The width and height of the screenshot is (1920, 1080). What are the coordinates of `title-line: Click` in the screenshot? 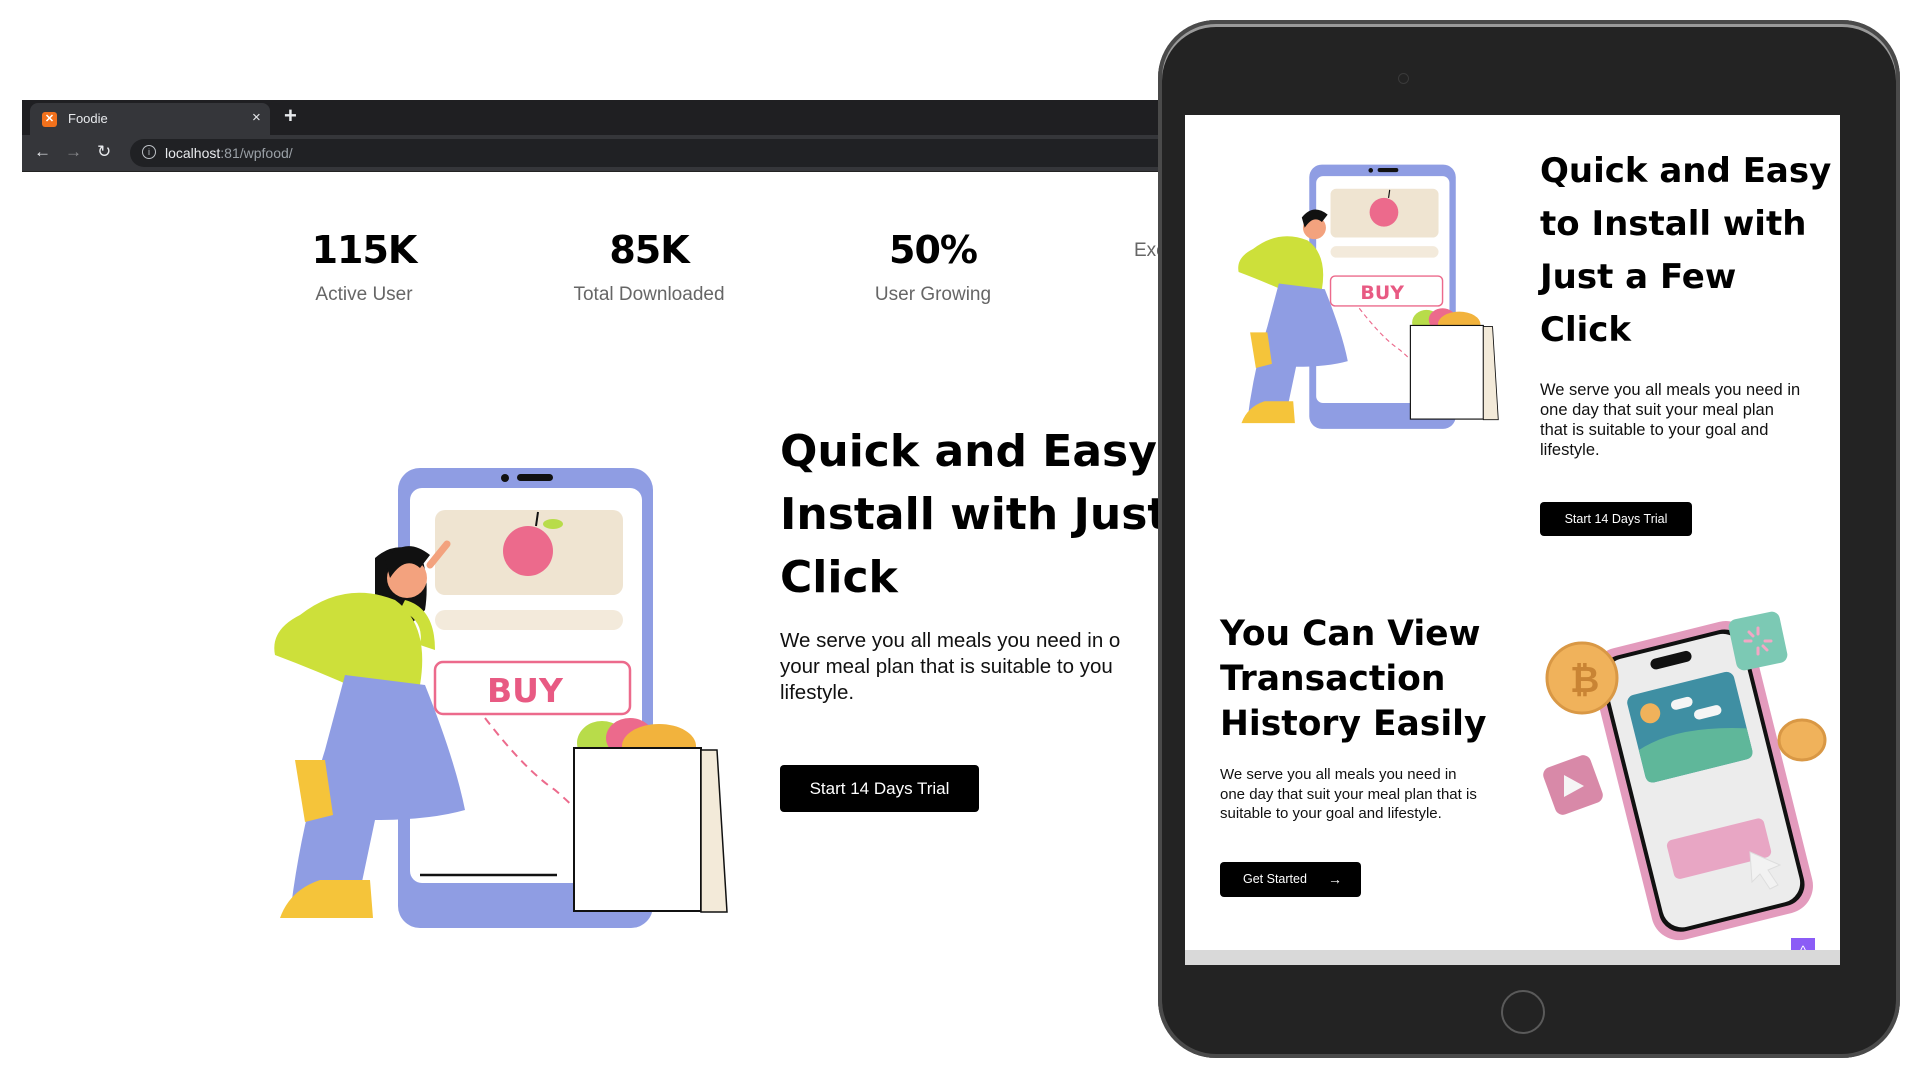 It's located at (1586, 330).